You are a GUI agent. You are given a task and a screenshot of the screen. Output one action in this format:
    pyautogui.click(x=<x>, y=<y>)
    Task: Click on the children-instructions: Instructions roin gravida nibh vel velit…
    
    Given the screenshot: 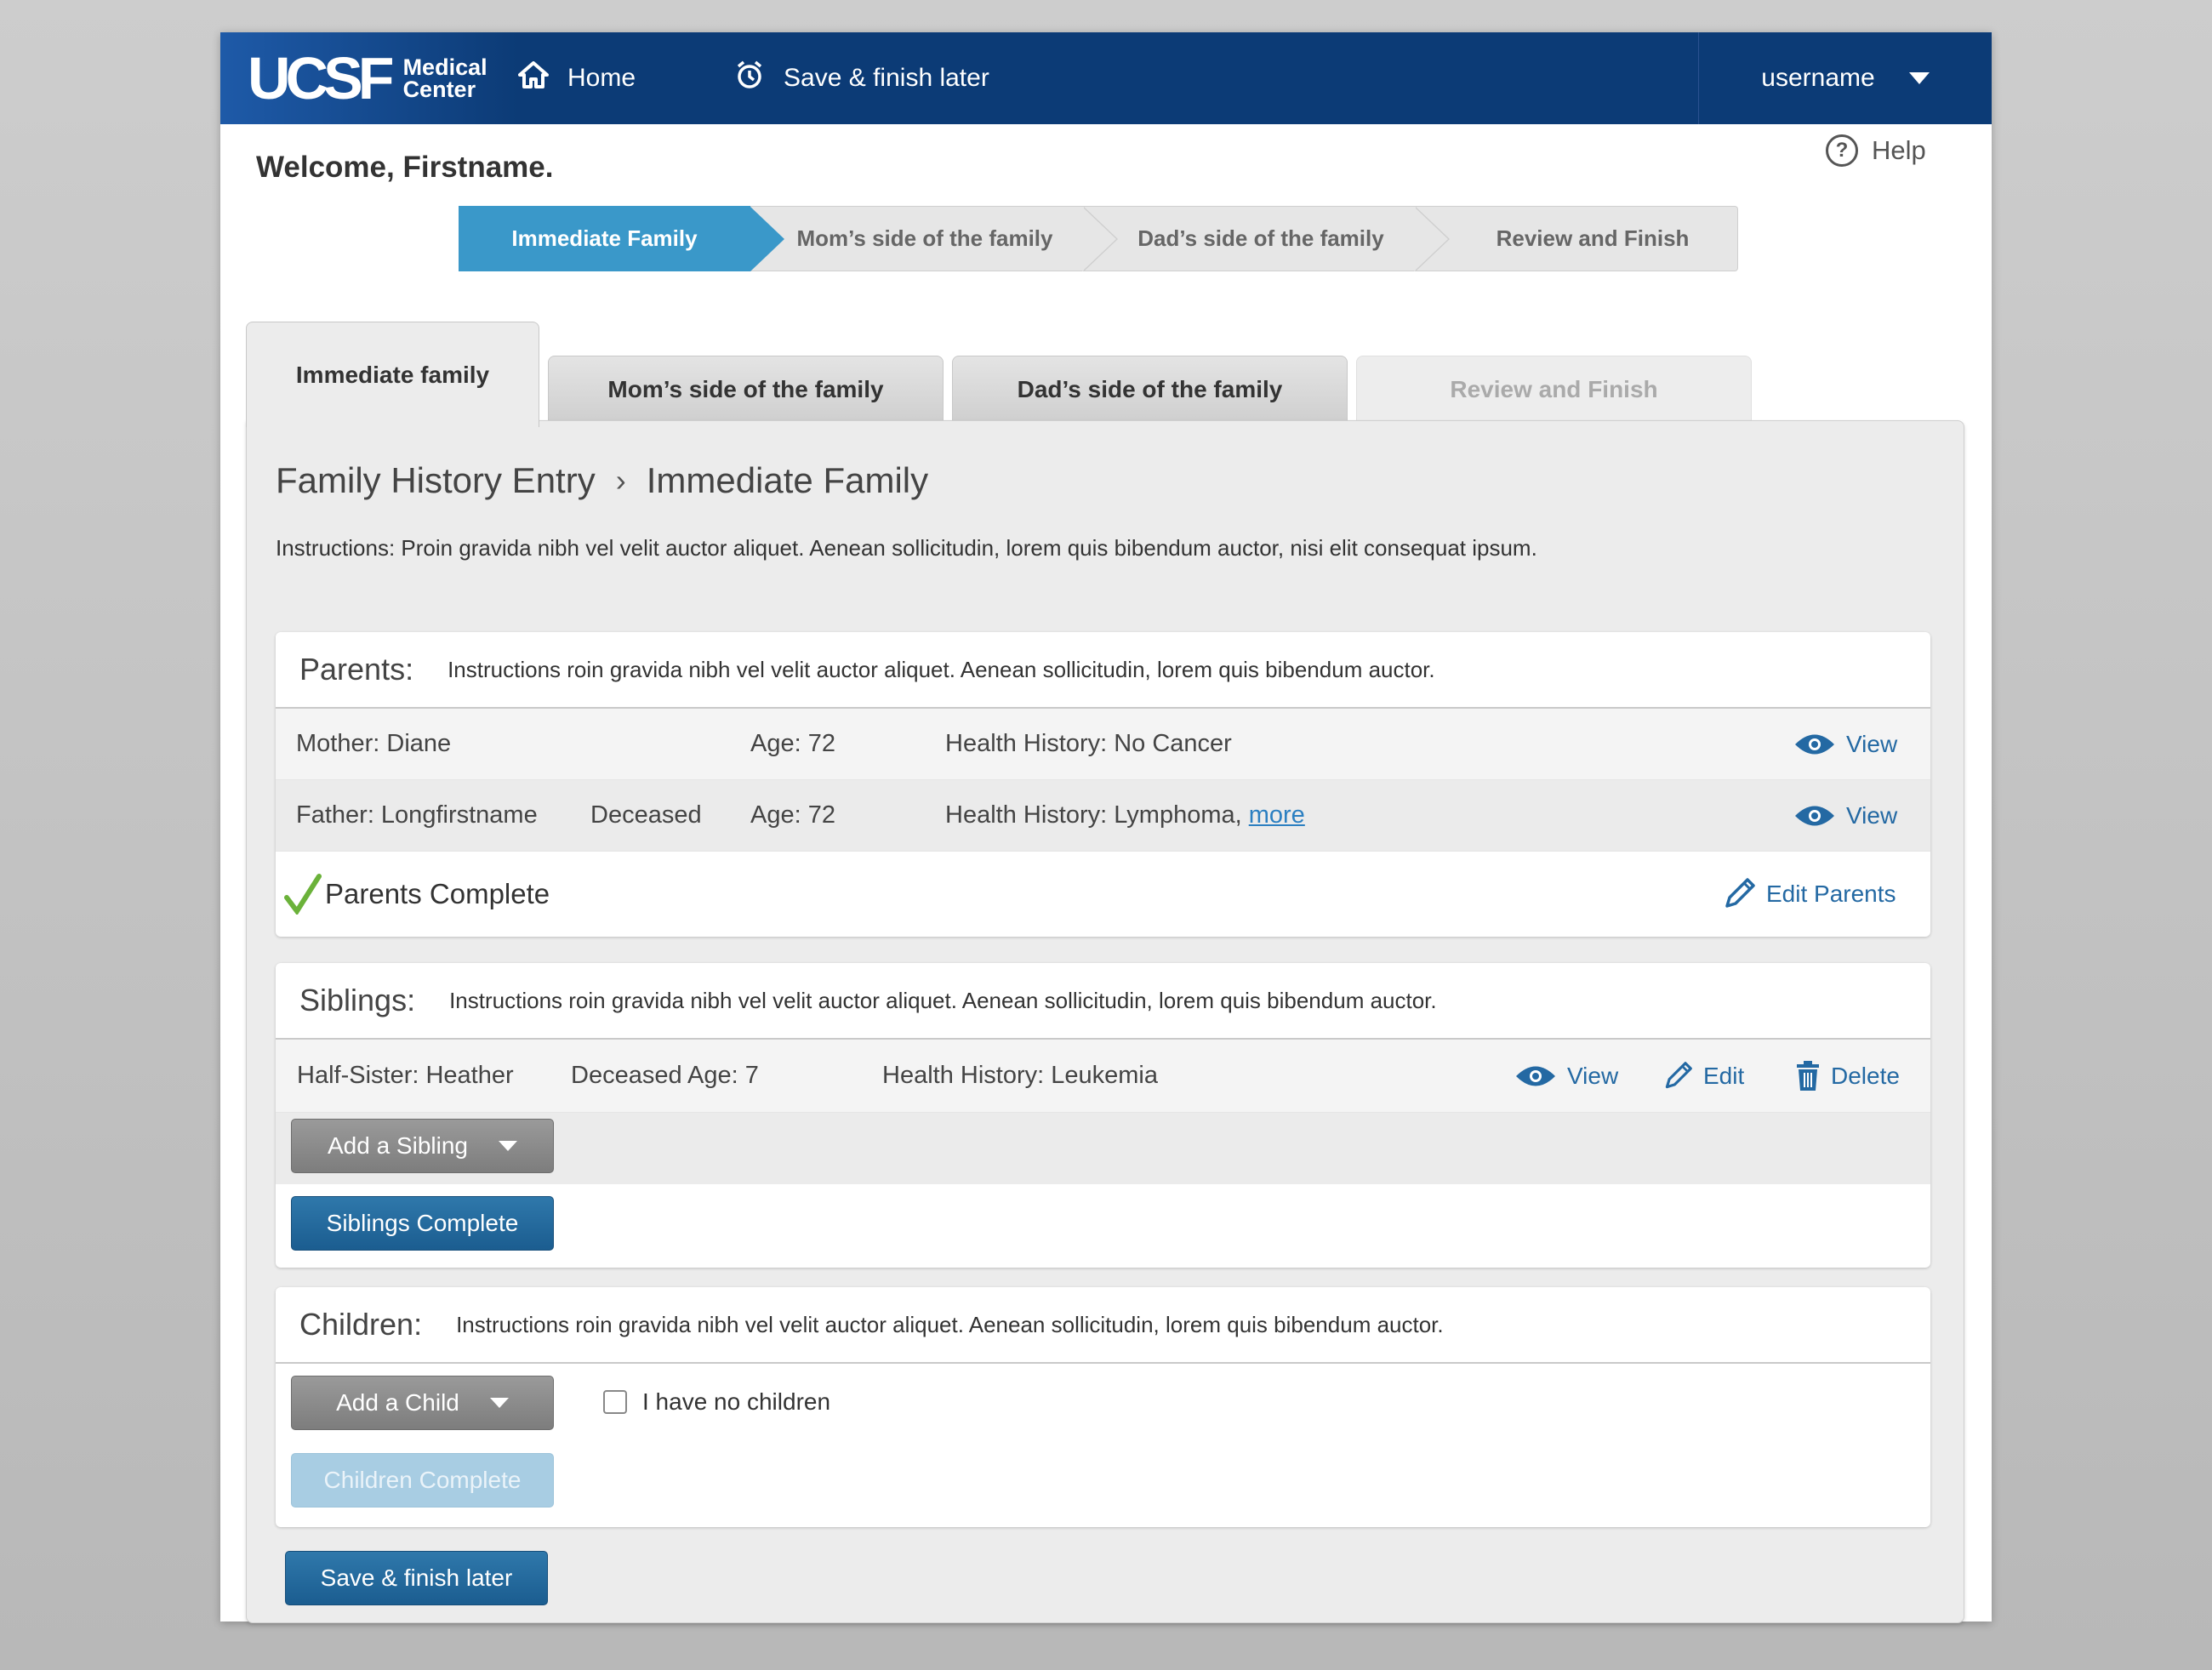 What is the action you would take?
    pyautogui.click(x=950, y=1324)
    